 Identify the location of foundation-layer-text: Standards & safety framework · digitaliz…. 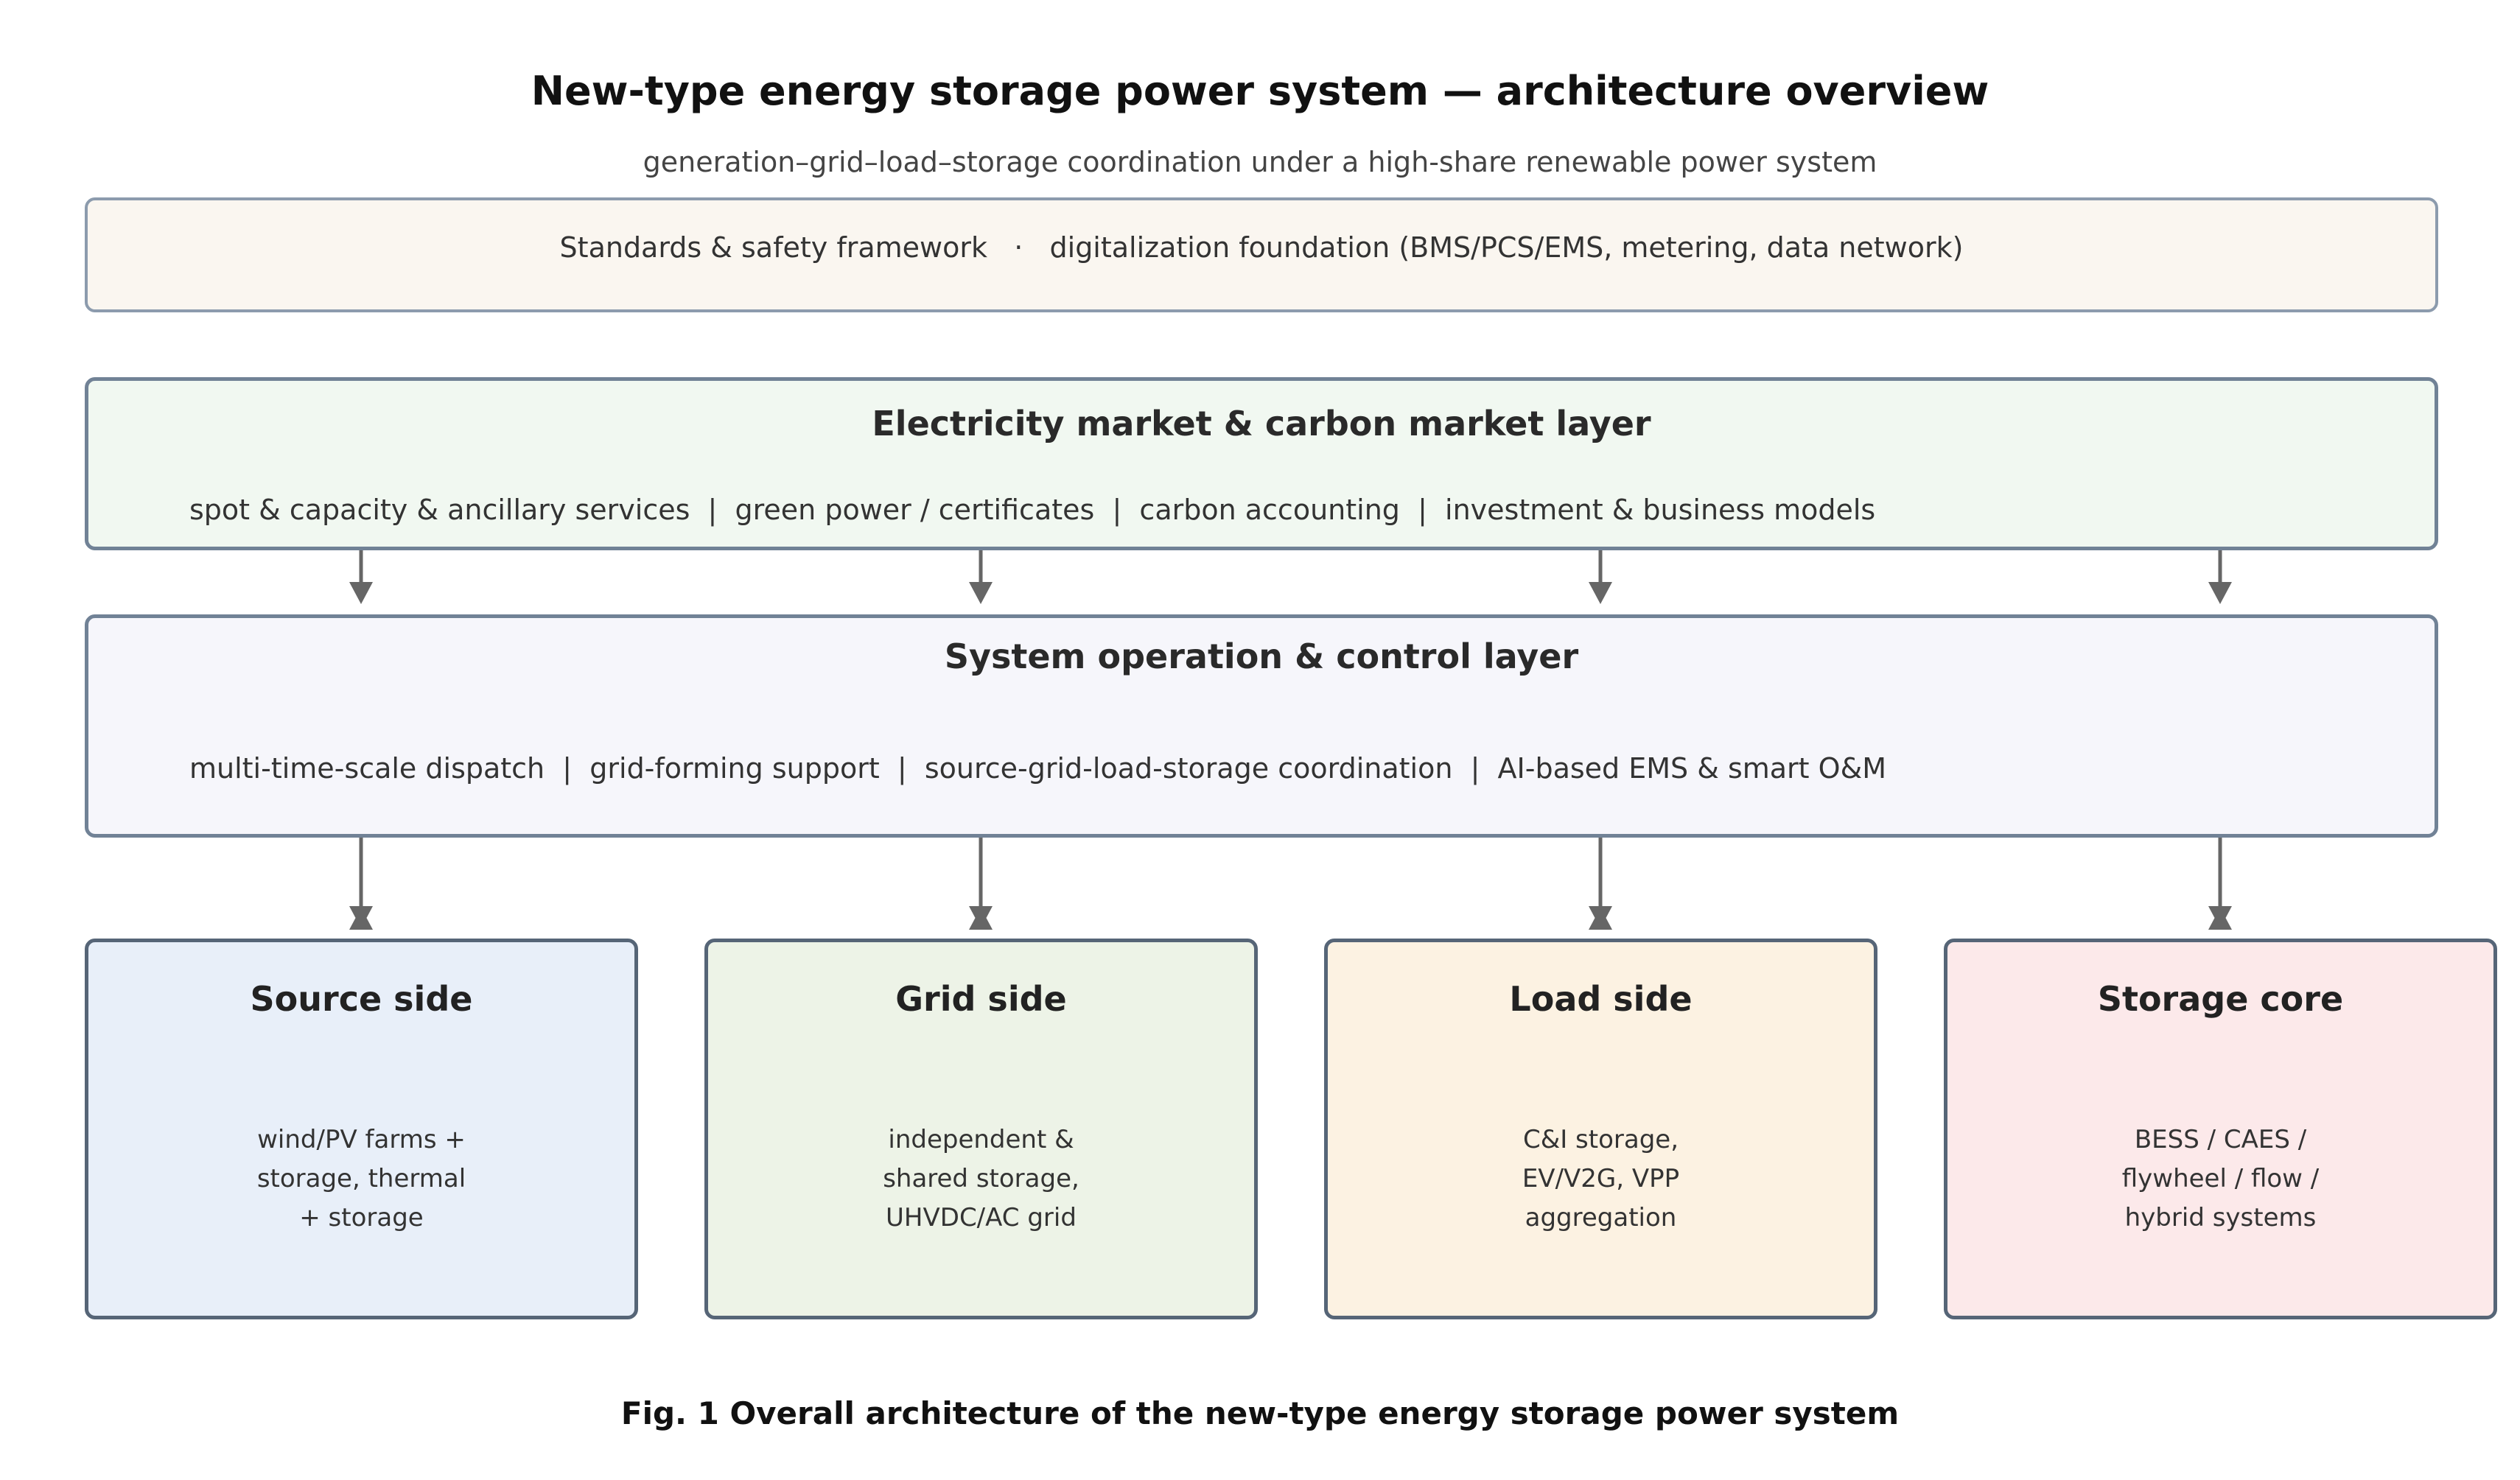
(1261, 248).